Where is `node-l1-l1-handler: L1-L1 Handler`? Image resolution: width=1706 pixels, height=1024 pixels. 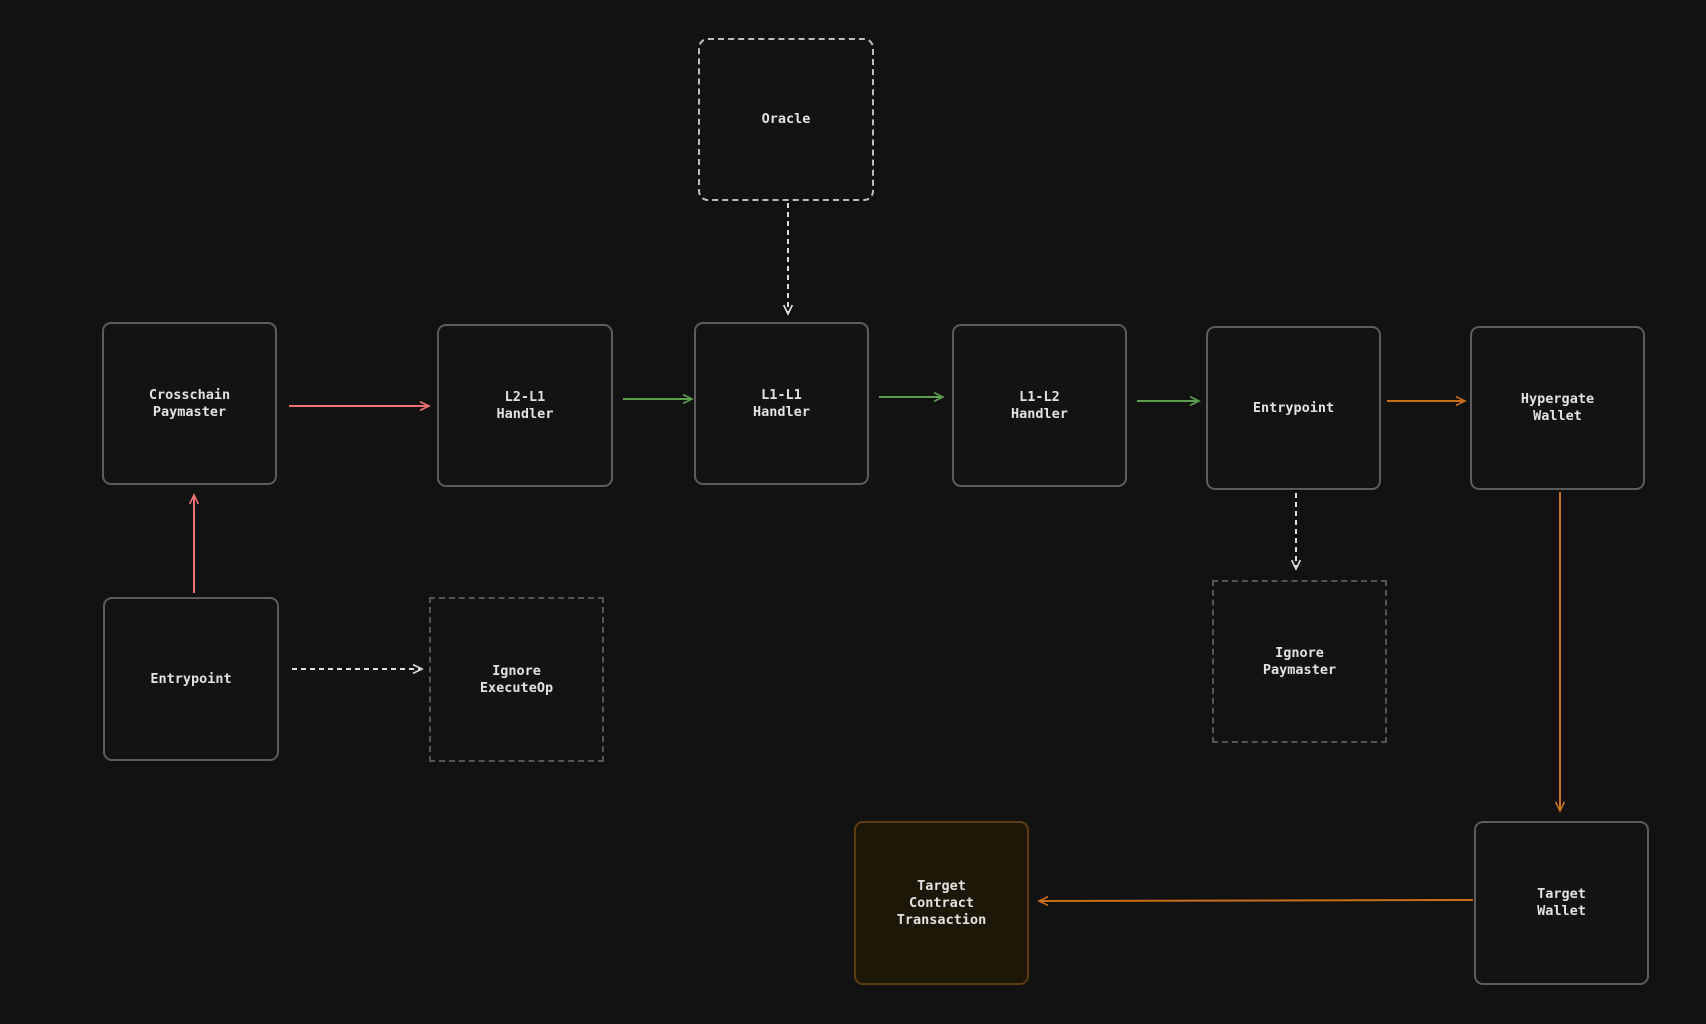 node-l1-l1-handler: L1-L1 Handler is located at coordinates (781, 403).